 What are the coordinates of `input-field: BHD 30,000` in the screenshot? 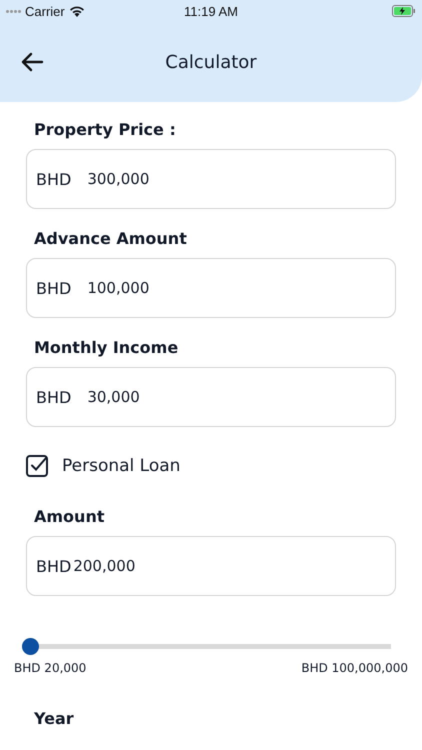 It's located at (211, 397).